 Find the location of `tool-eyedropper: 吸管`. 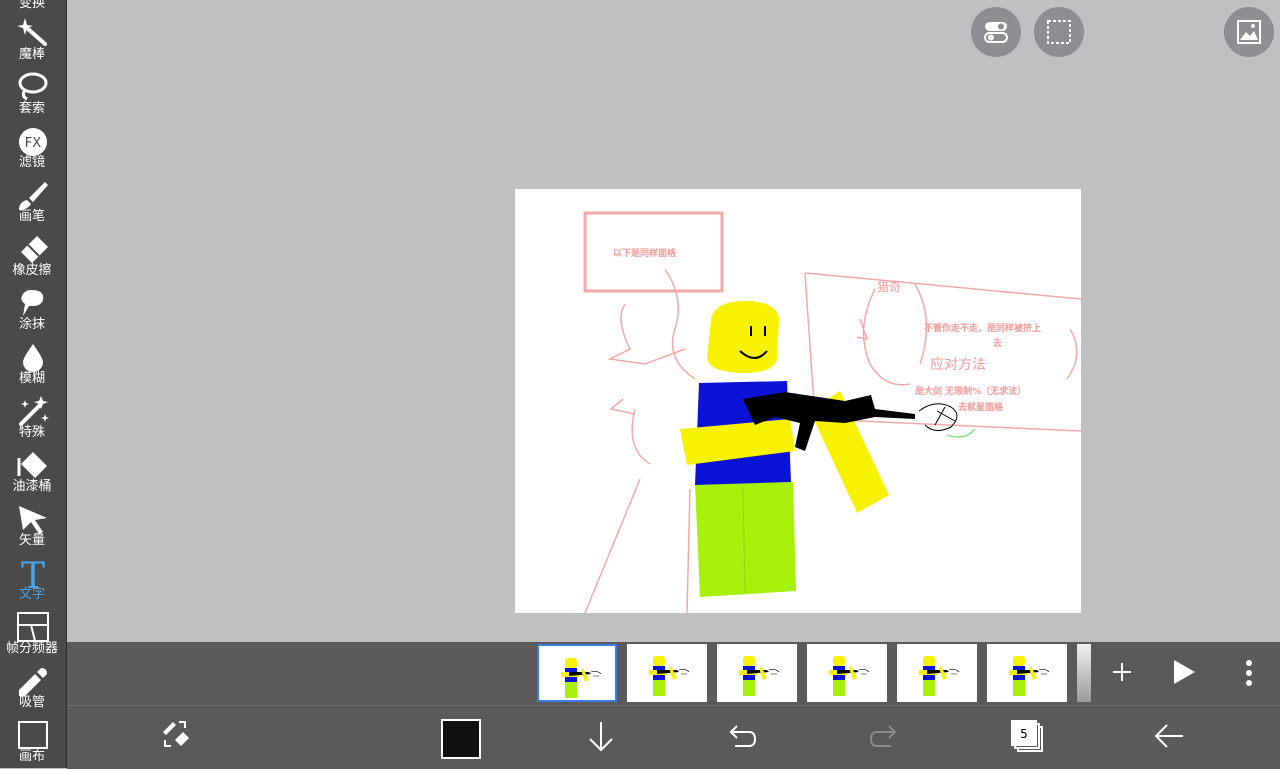

tool-eyedropper: 吸管 is located at coordinates (33, 687).